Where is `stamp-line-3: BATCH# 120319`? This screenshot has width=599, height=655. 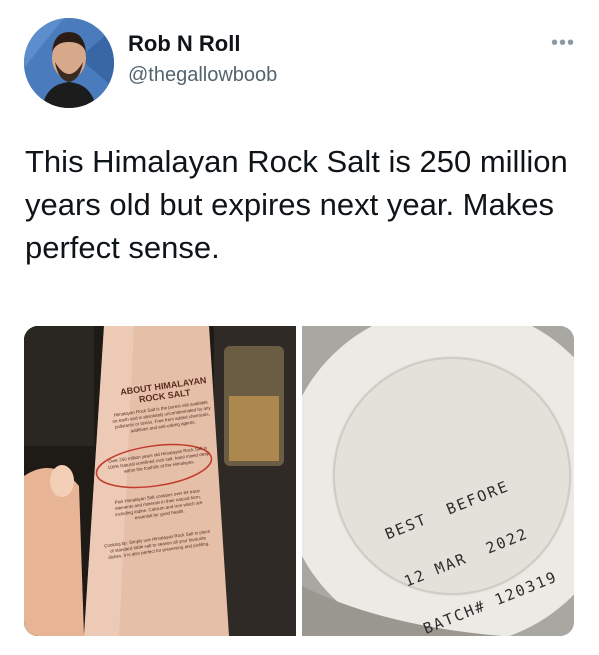 stamp-line-3: BATCH# 120319 is located at coordinates (490, 601).